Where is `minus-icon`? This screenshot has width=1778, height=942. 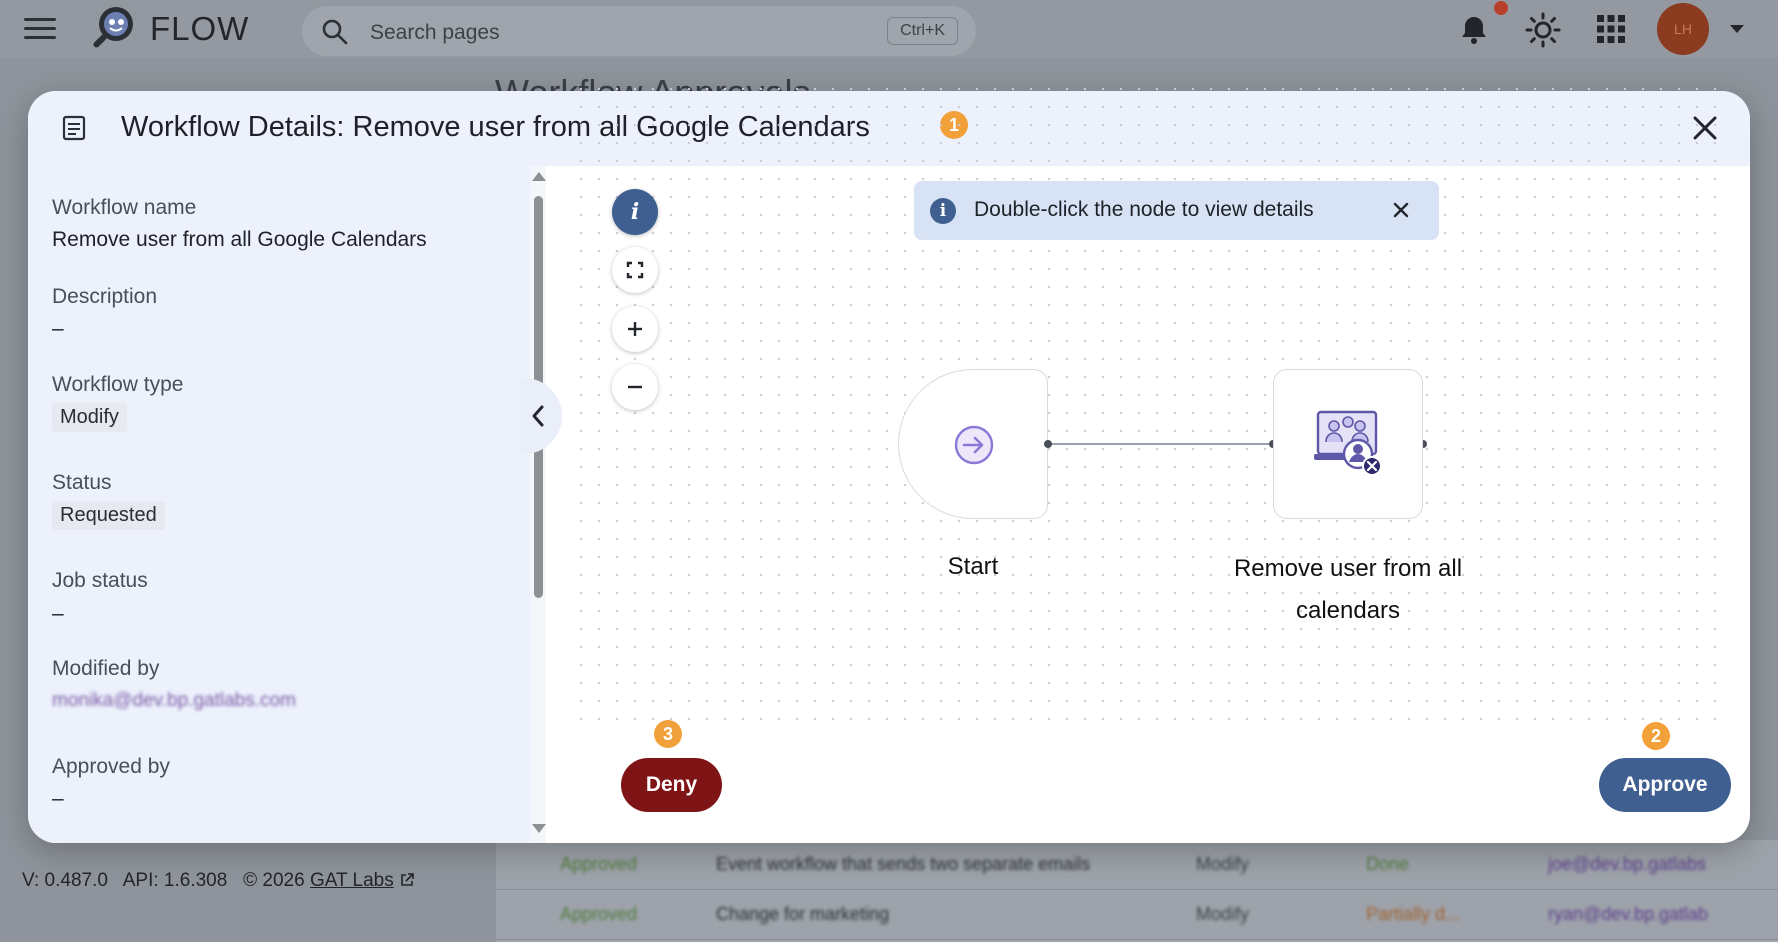
minus-icon is located at coordinates (635, 387).